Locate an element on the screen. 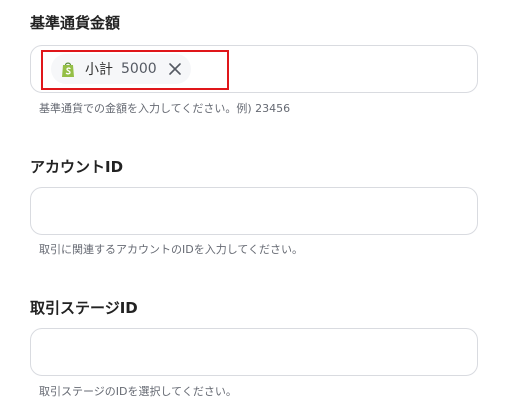 The width and height of the screenshot is (526, 410). account-id-input is located at coordinates (254, 211).